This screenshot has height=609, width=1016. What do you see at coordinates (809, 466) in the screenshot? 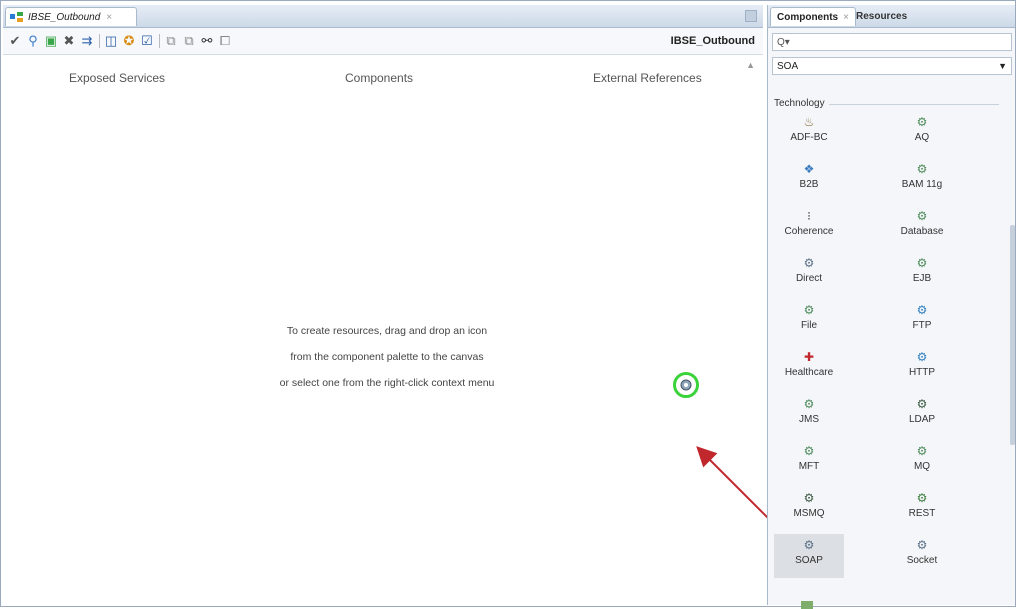
I see `palette-item-label: MFT` at bounding box center [809, 466].